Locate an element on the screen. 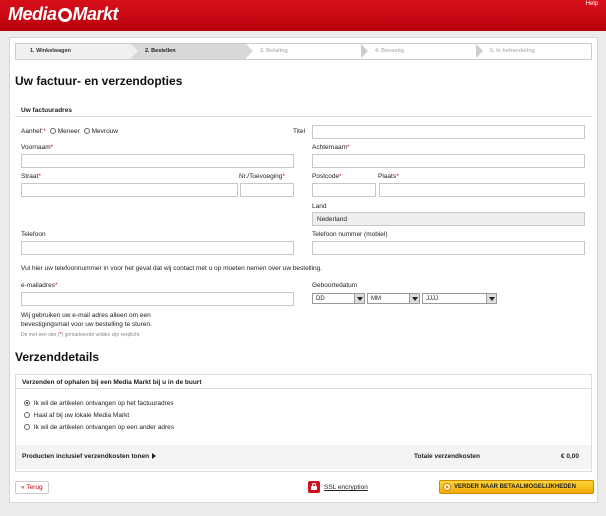 This screenshot has width=606, height=516. page-title: Uw factuur- en verzendopties is located at coordinates (99, 81).